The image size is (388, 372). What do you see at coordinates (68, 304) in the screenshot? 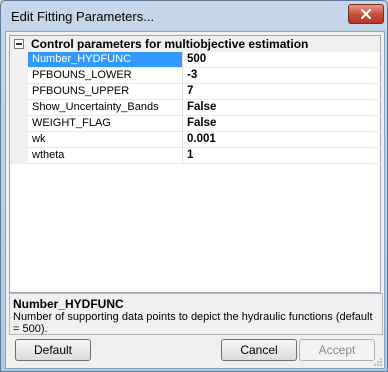
I see `help-title: Number_HYDFUNC` at bounding box center [68, 304].